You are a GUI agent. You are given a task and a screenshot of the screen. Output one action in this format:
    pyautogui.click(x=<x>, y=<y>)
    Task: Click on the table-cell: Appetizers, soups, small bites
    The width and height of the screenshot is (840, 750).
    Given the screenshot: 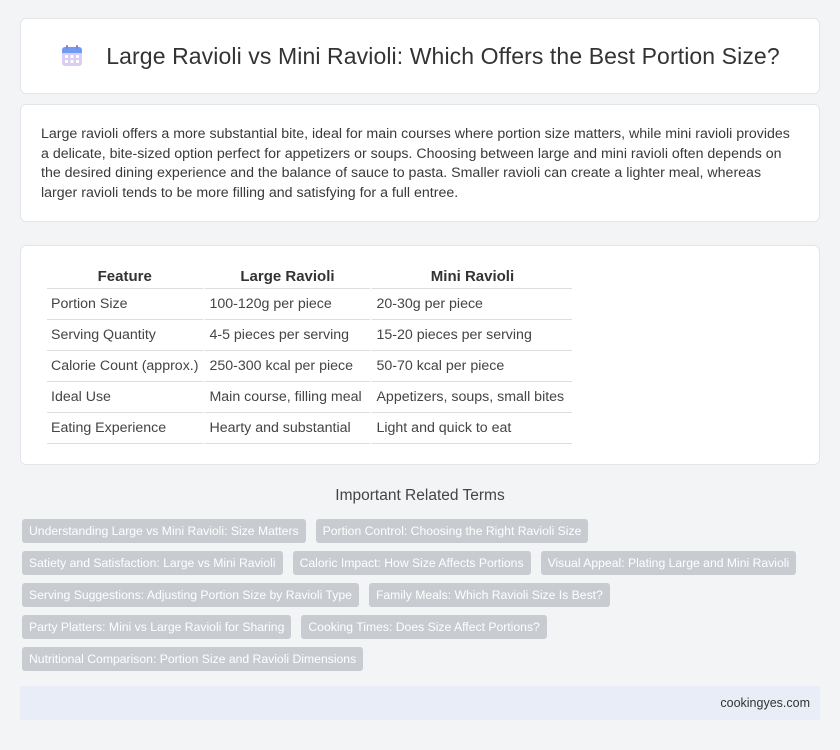 What is the action you would take?
    pyautogui.click(x=472, y=397)
    